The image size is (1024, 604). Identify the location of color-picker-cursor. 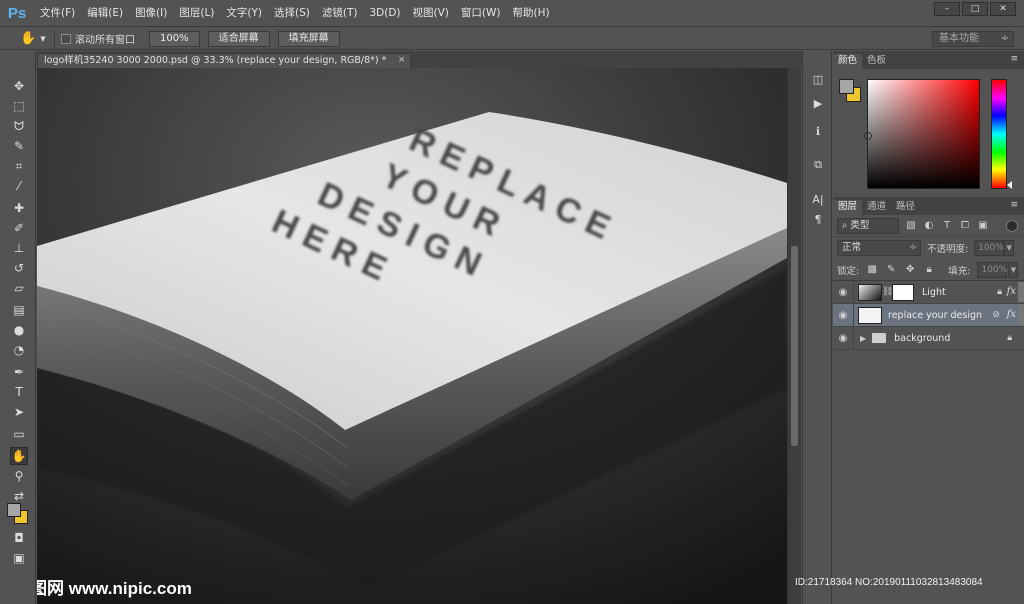
(868, 136).